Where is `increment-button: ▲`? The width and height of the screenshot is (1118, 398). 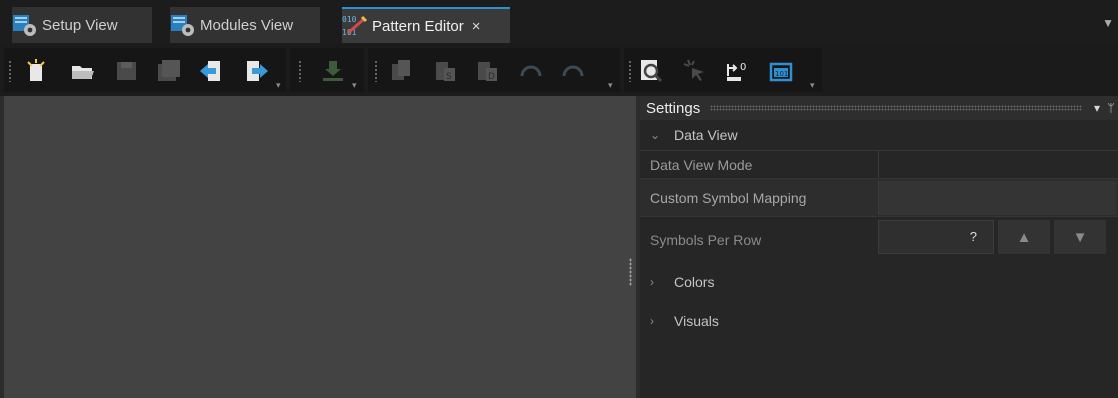 increment-button: ▲ is located at coordinates (1024, 237).